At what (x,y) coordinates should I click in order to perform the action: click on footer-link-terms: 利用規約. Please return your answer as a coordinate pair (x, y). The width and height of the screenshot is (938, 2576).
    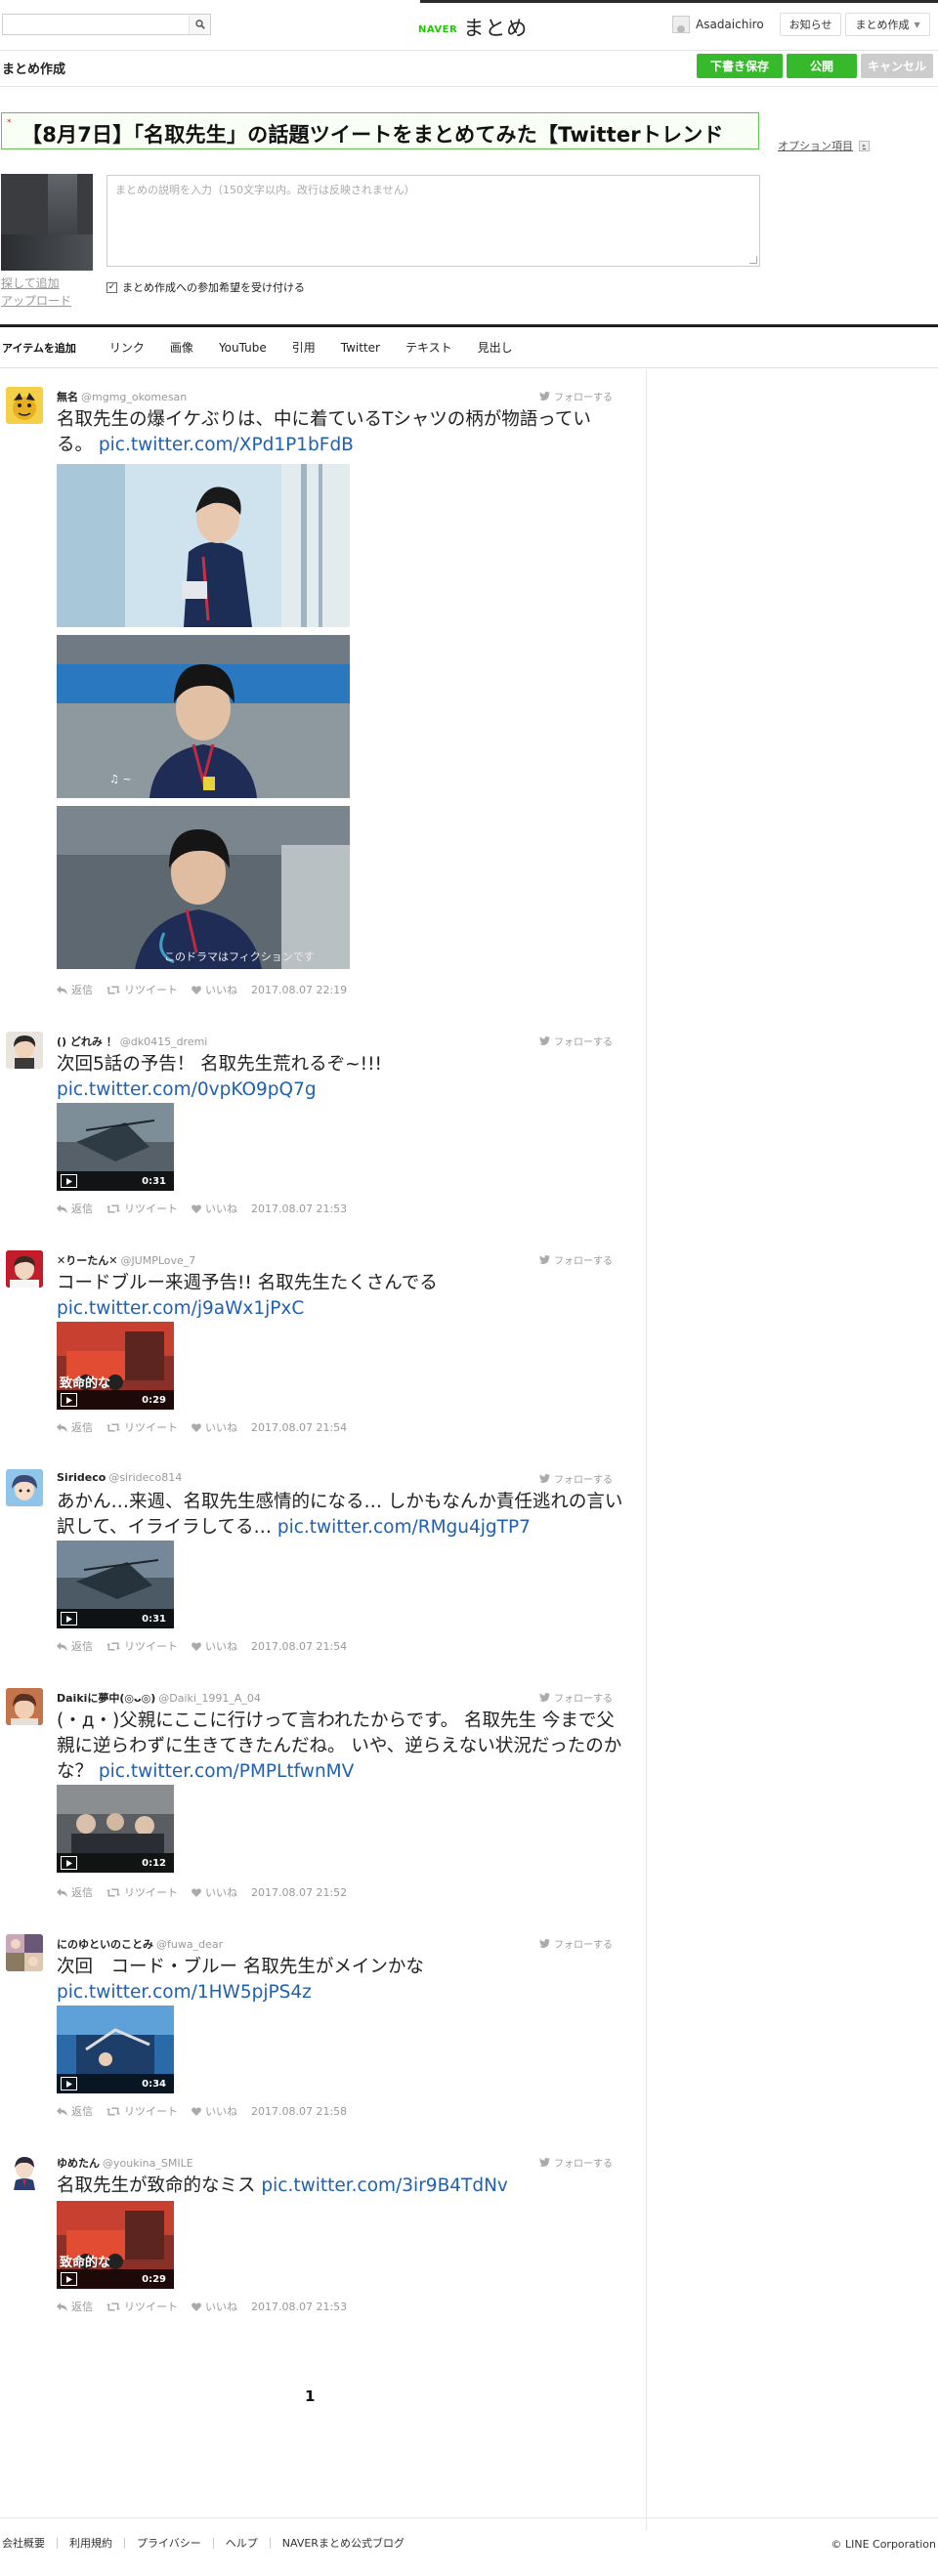
    Looking at the image, I should click on (90, 2543).